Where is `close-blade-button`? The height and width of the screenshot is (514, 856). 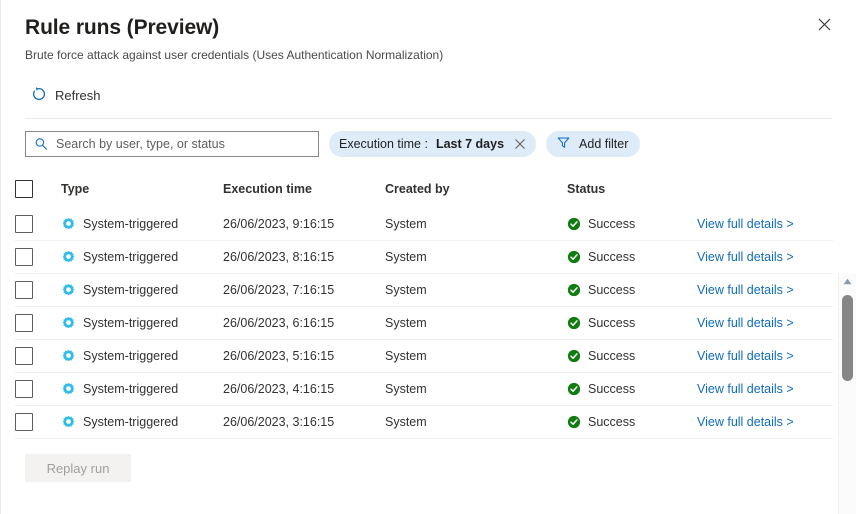
close-blade-button is located at coordinates (824, 24).